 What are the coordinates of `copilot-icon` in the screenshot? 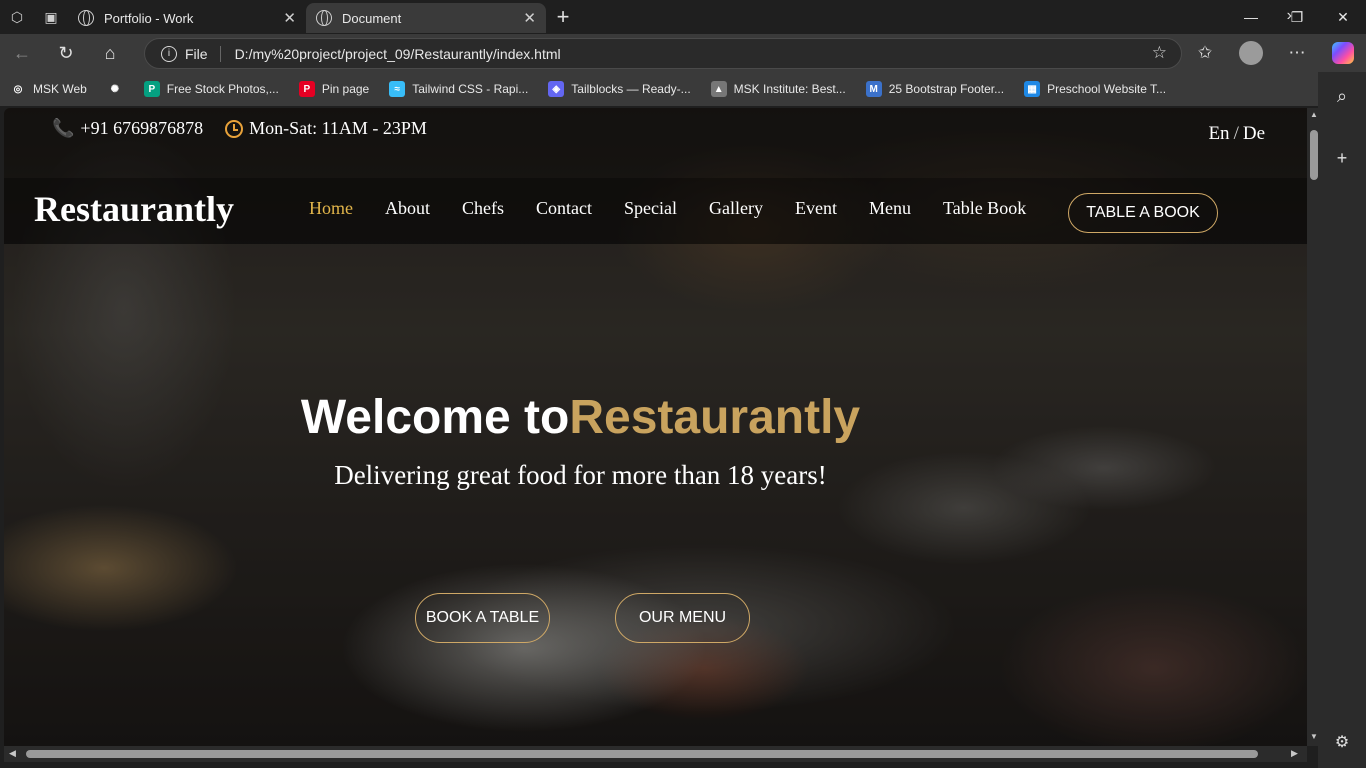 It's located at (1343, 53).